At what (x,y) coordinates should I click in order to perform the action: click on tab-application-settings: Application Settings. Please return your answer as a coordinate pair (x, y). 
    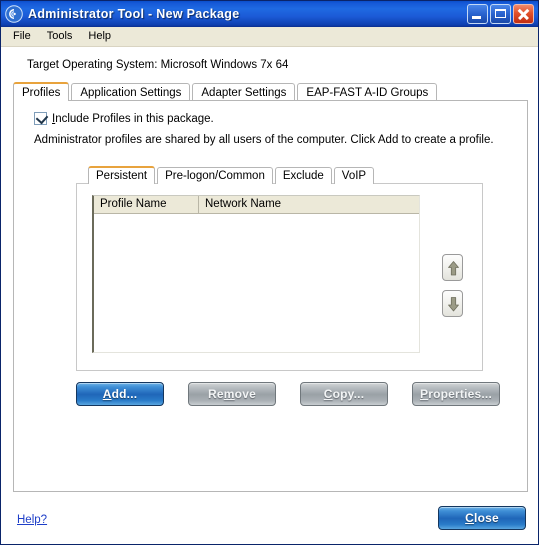
    Looking at the image, I should click on (131, 92).